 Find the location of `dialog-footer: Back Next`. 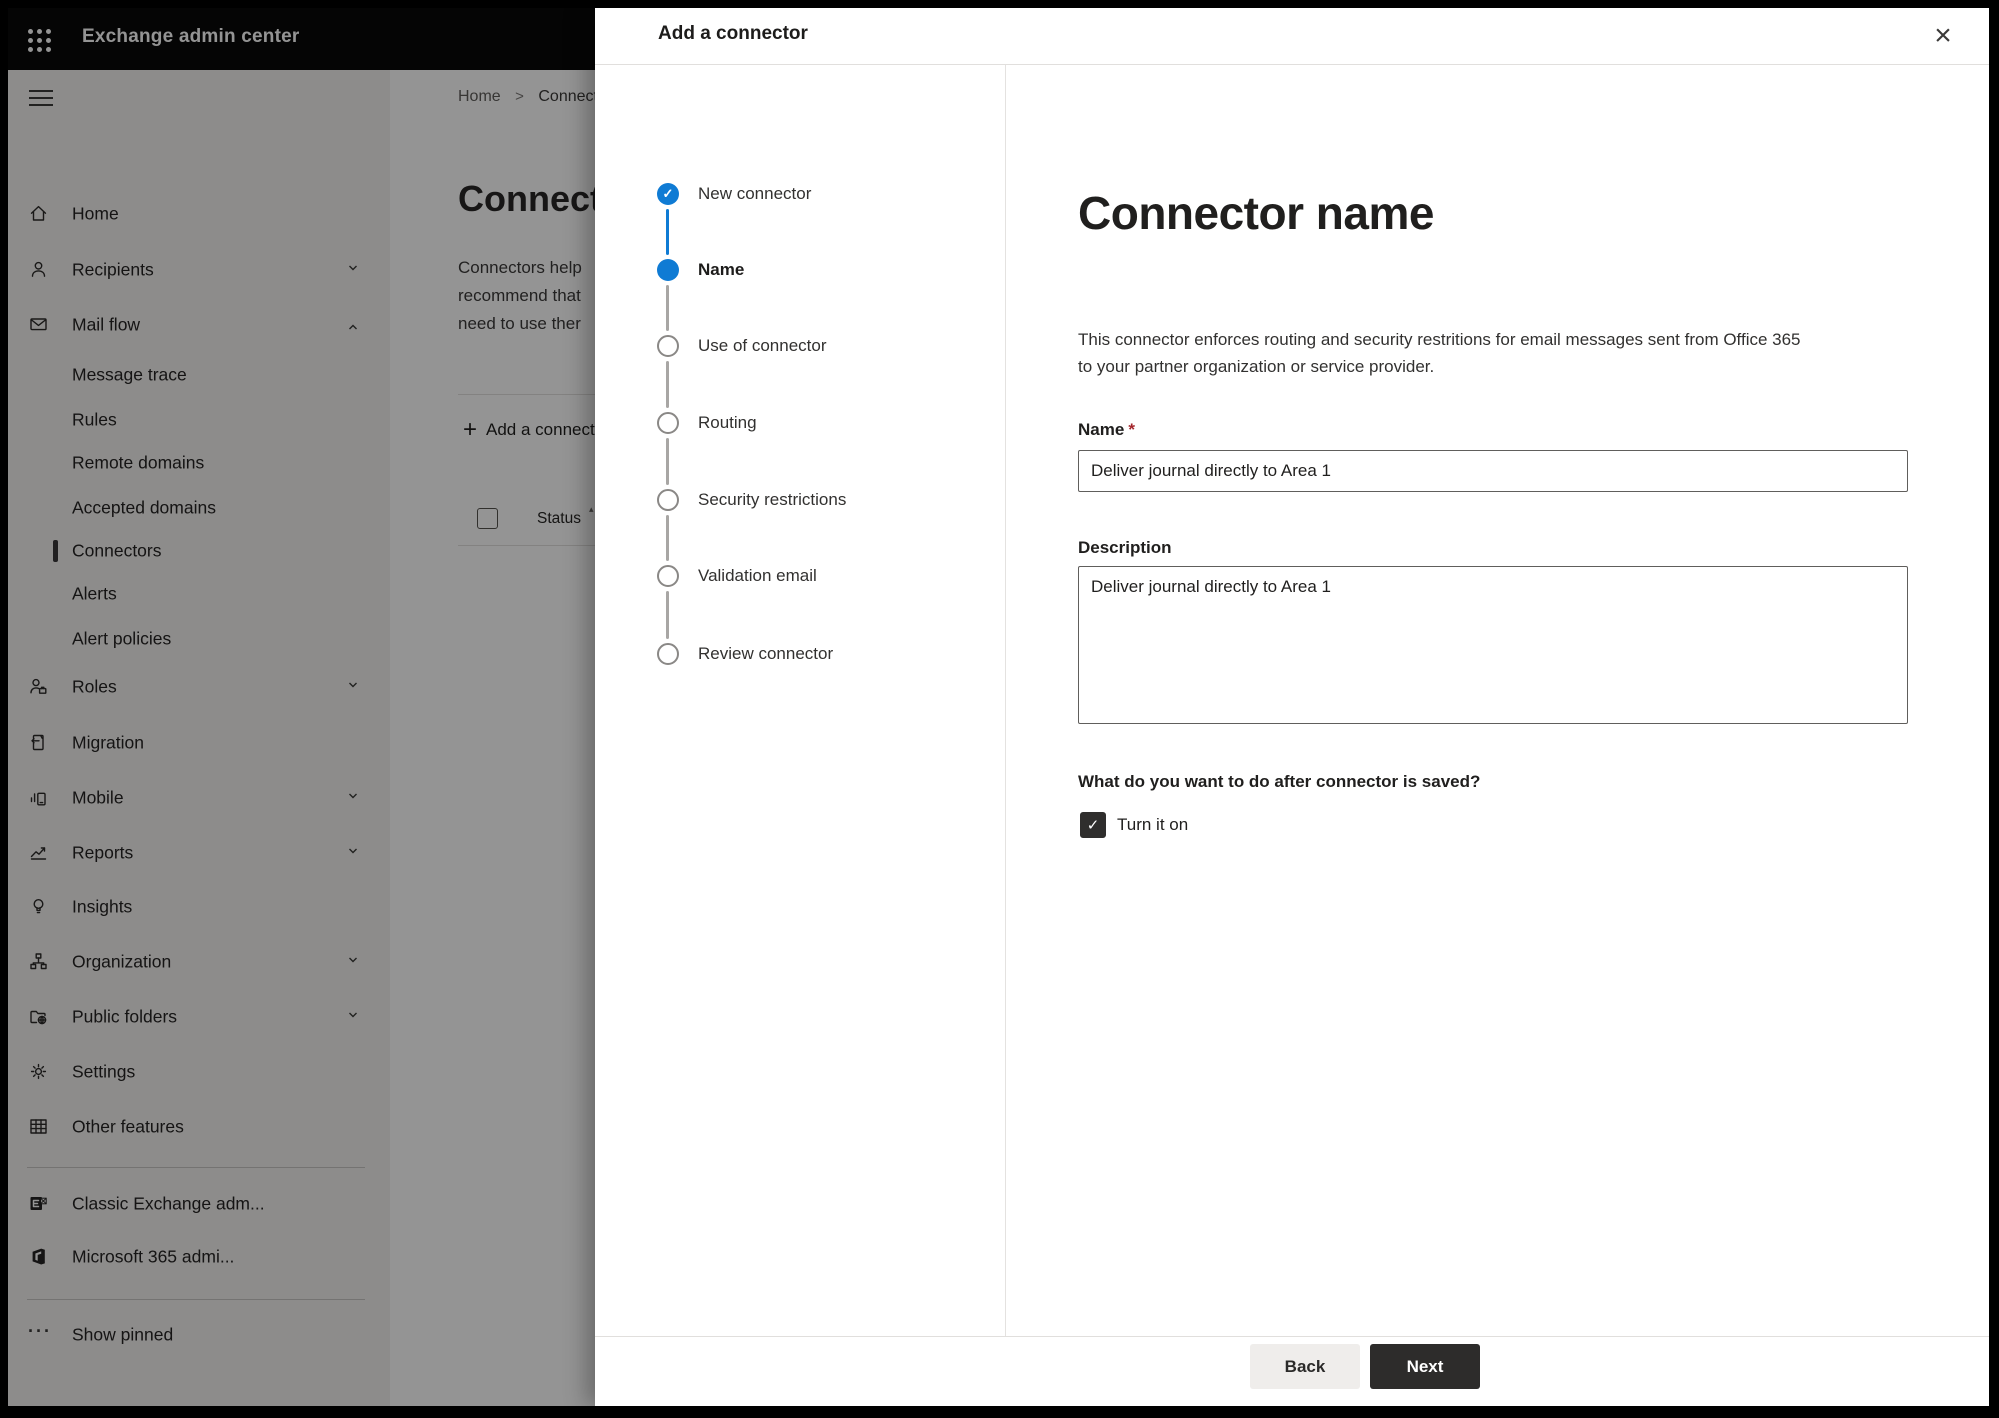

dialog-footer: Back Next is located at coordinates (1292, 1371).